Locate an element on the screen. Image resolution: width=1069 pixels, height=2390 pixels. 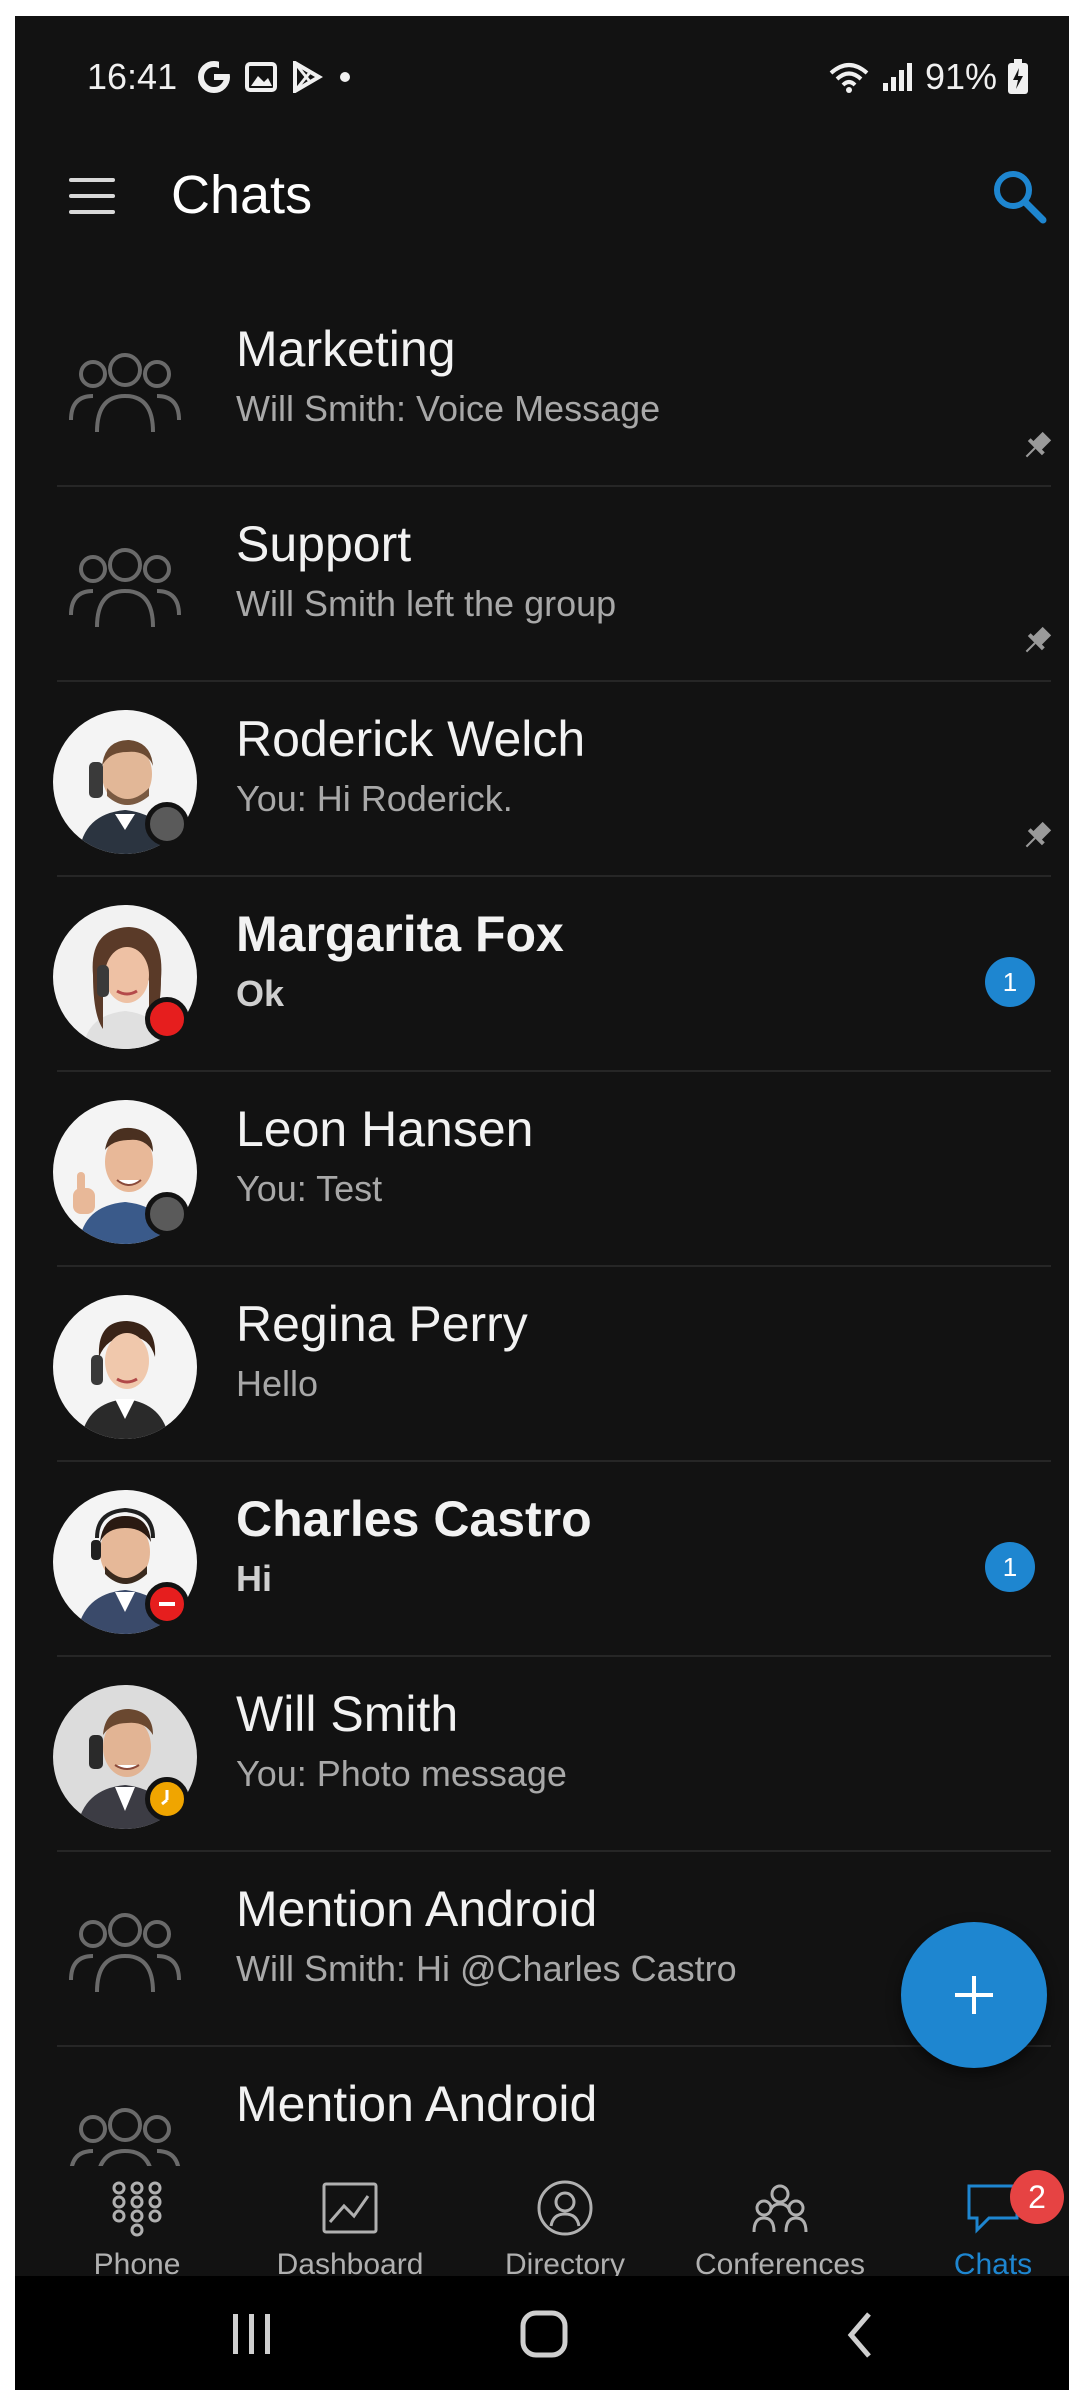
page-title: Chats is located at coordinates (242, 195).